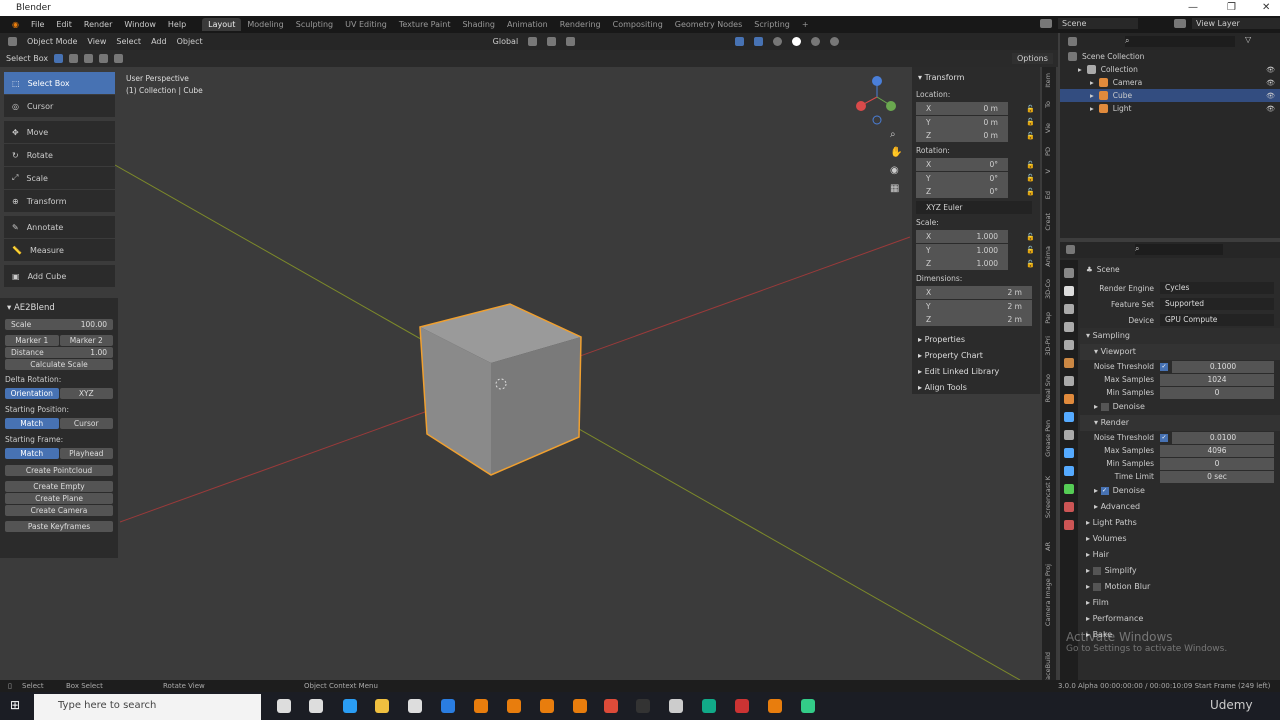 The image size is (1280, 720). What do you see at coordinates (1180, 507) in the screenshot?
I see `advanced-subheader: ▸ Advanced` at bounding box center [1180, 507].